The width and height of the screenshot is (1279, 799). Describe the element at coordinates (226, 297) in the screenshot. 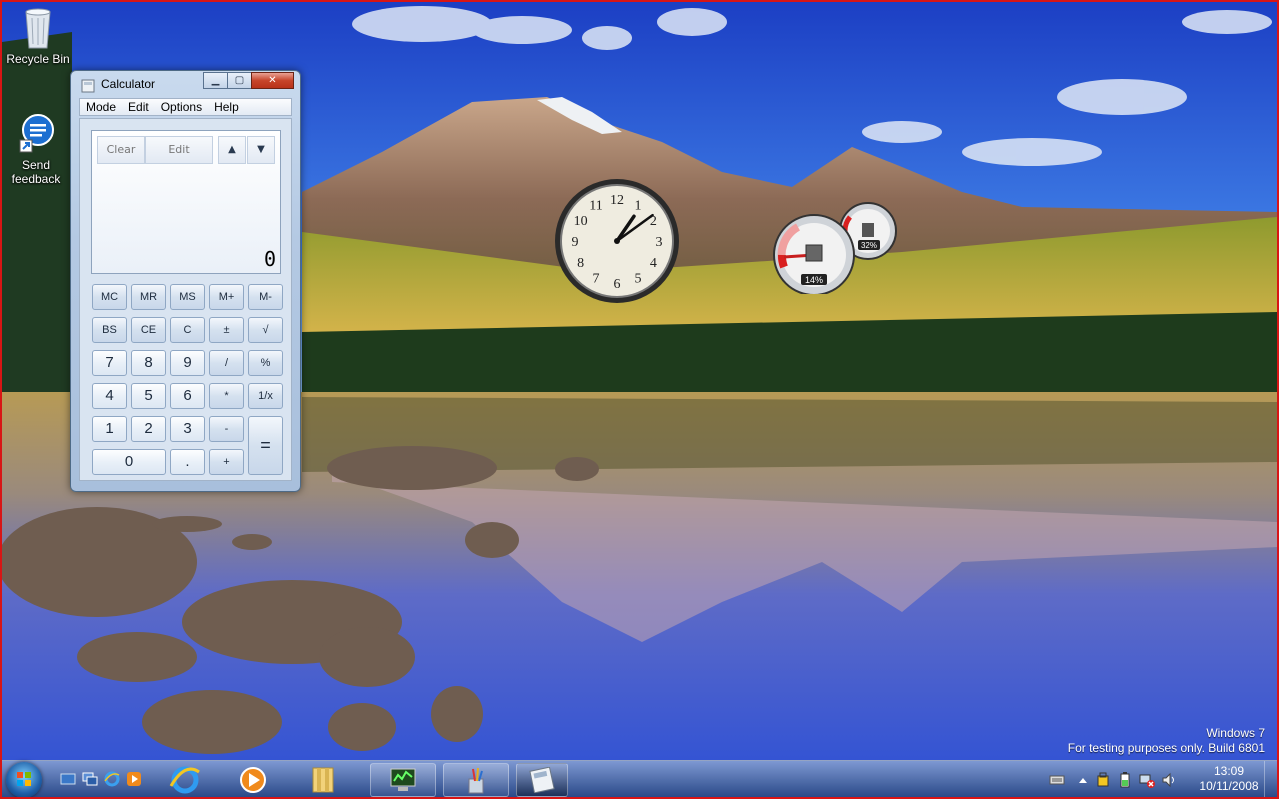

I see `m-plus-button: M+` at that location.